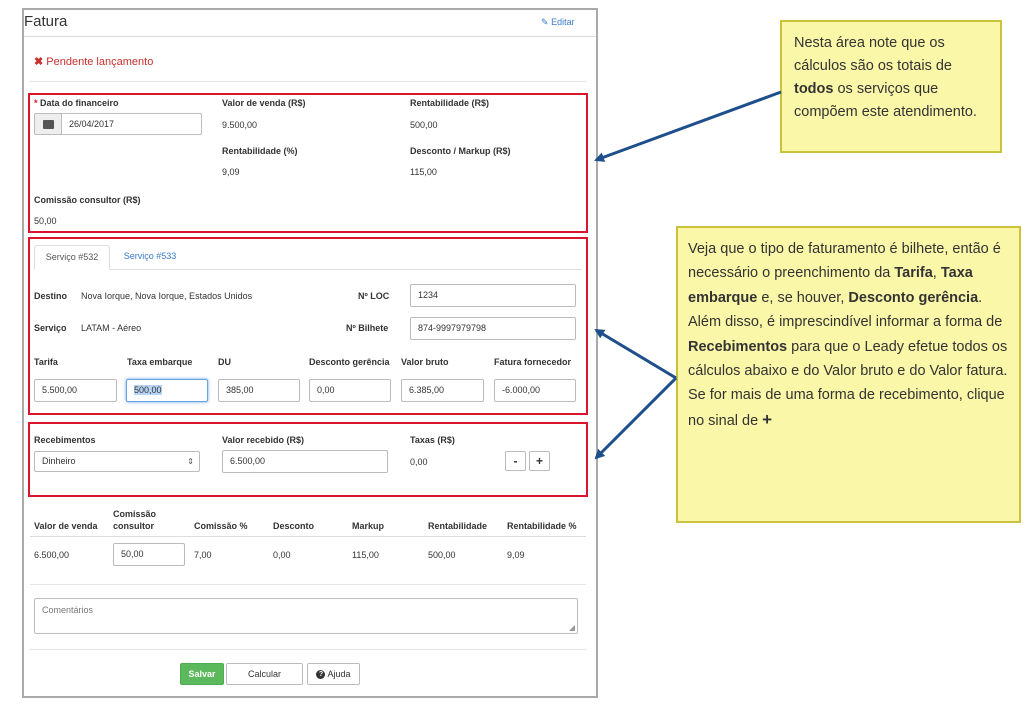 The height and width of the screenshot is (705, 1024). I want to click on callout-arrows, so click(688, 275).